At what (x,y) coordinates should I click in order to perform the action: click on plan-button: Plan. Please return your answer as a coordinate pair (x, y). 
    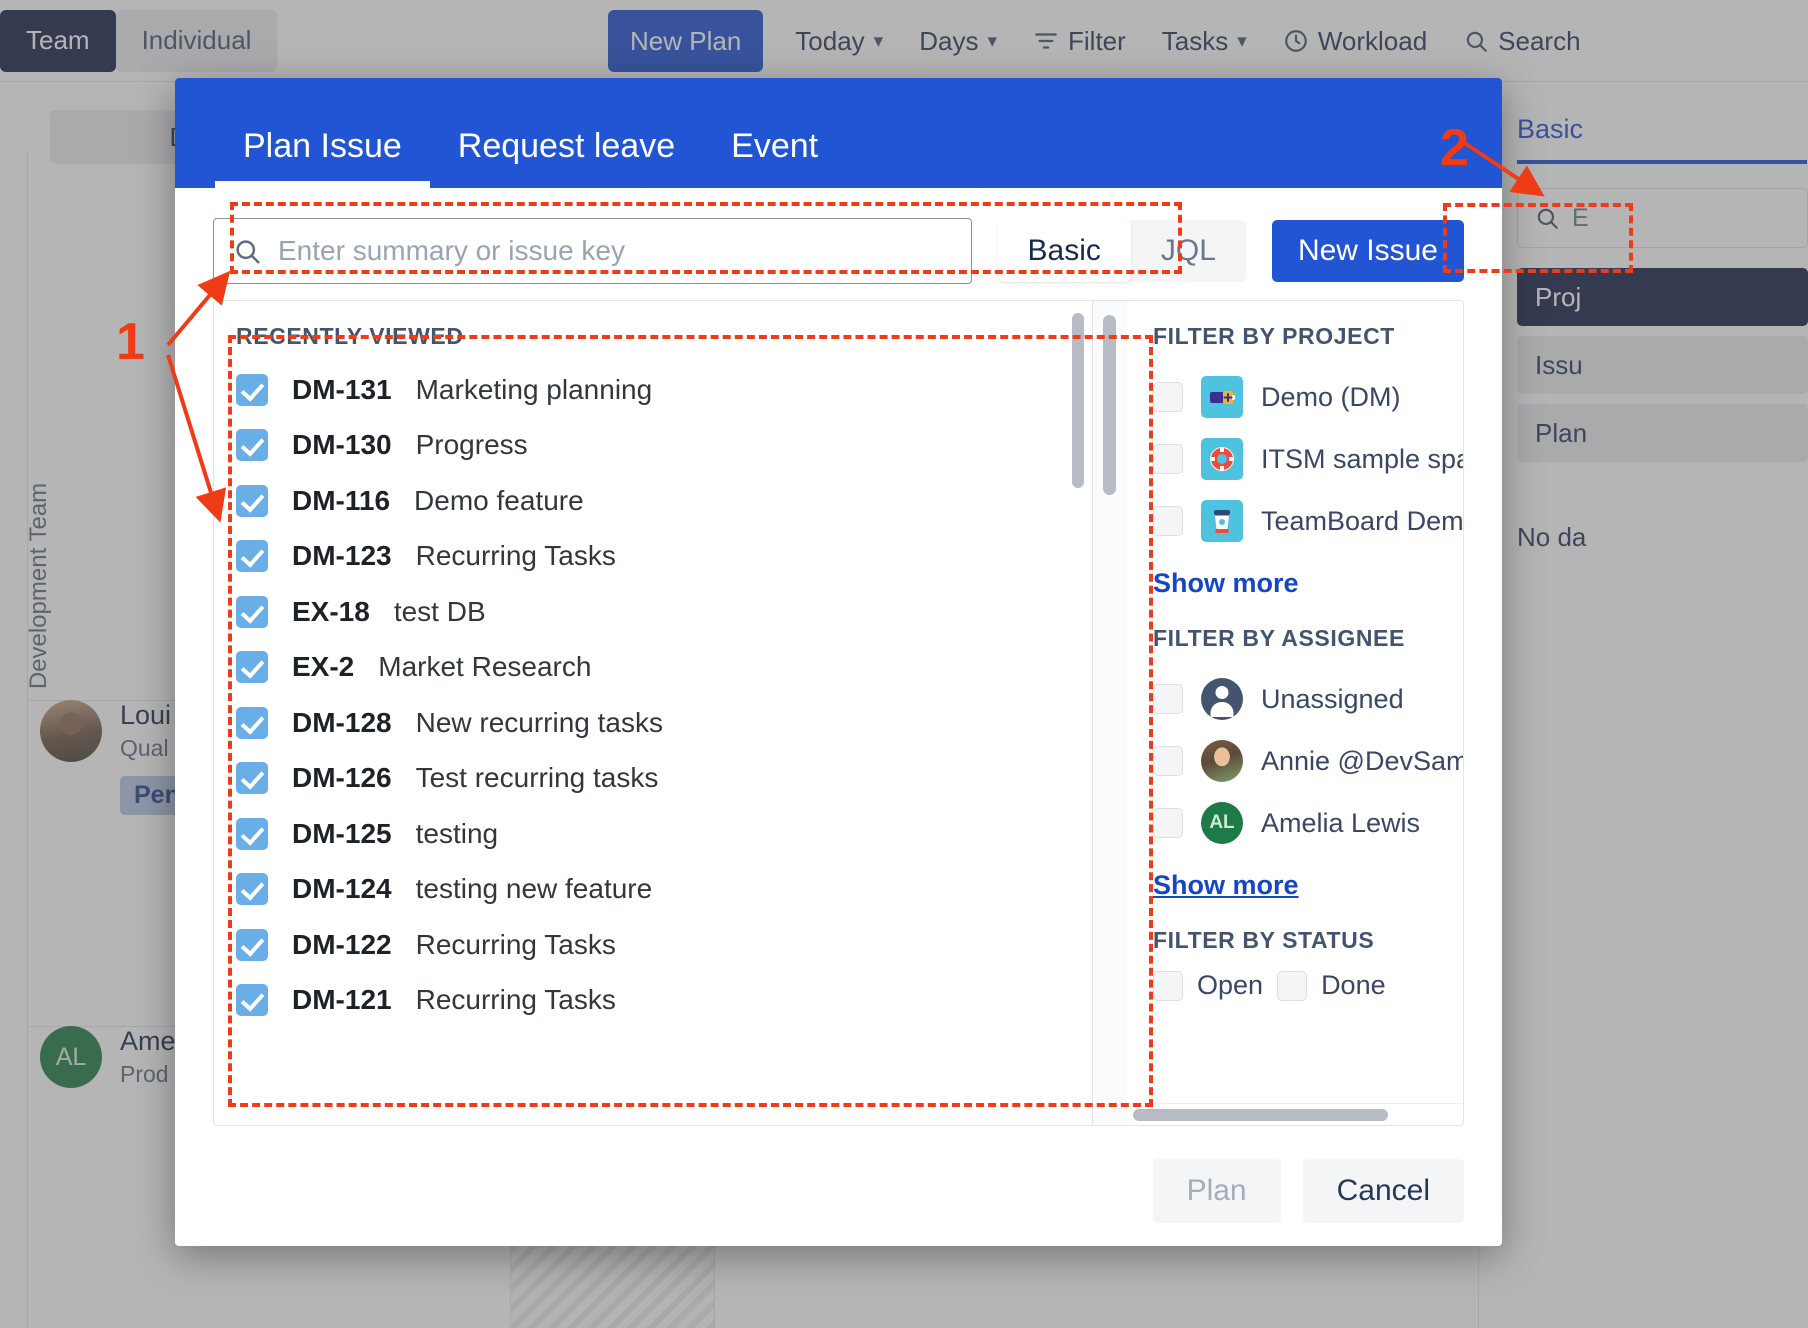
    Looking at the image, I should click on (1216, 1191).